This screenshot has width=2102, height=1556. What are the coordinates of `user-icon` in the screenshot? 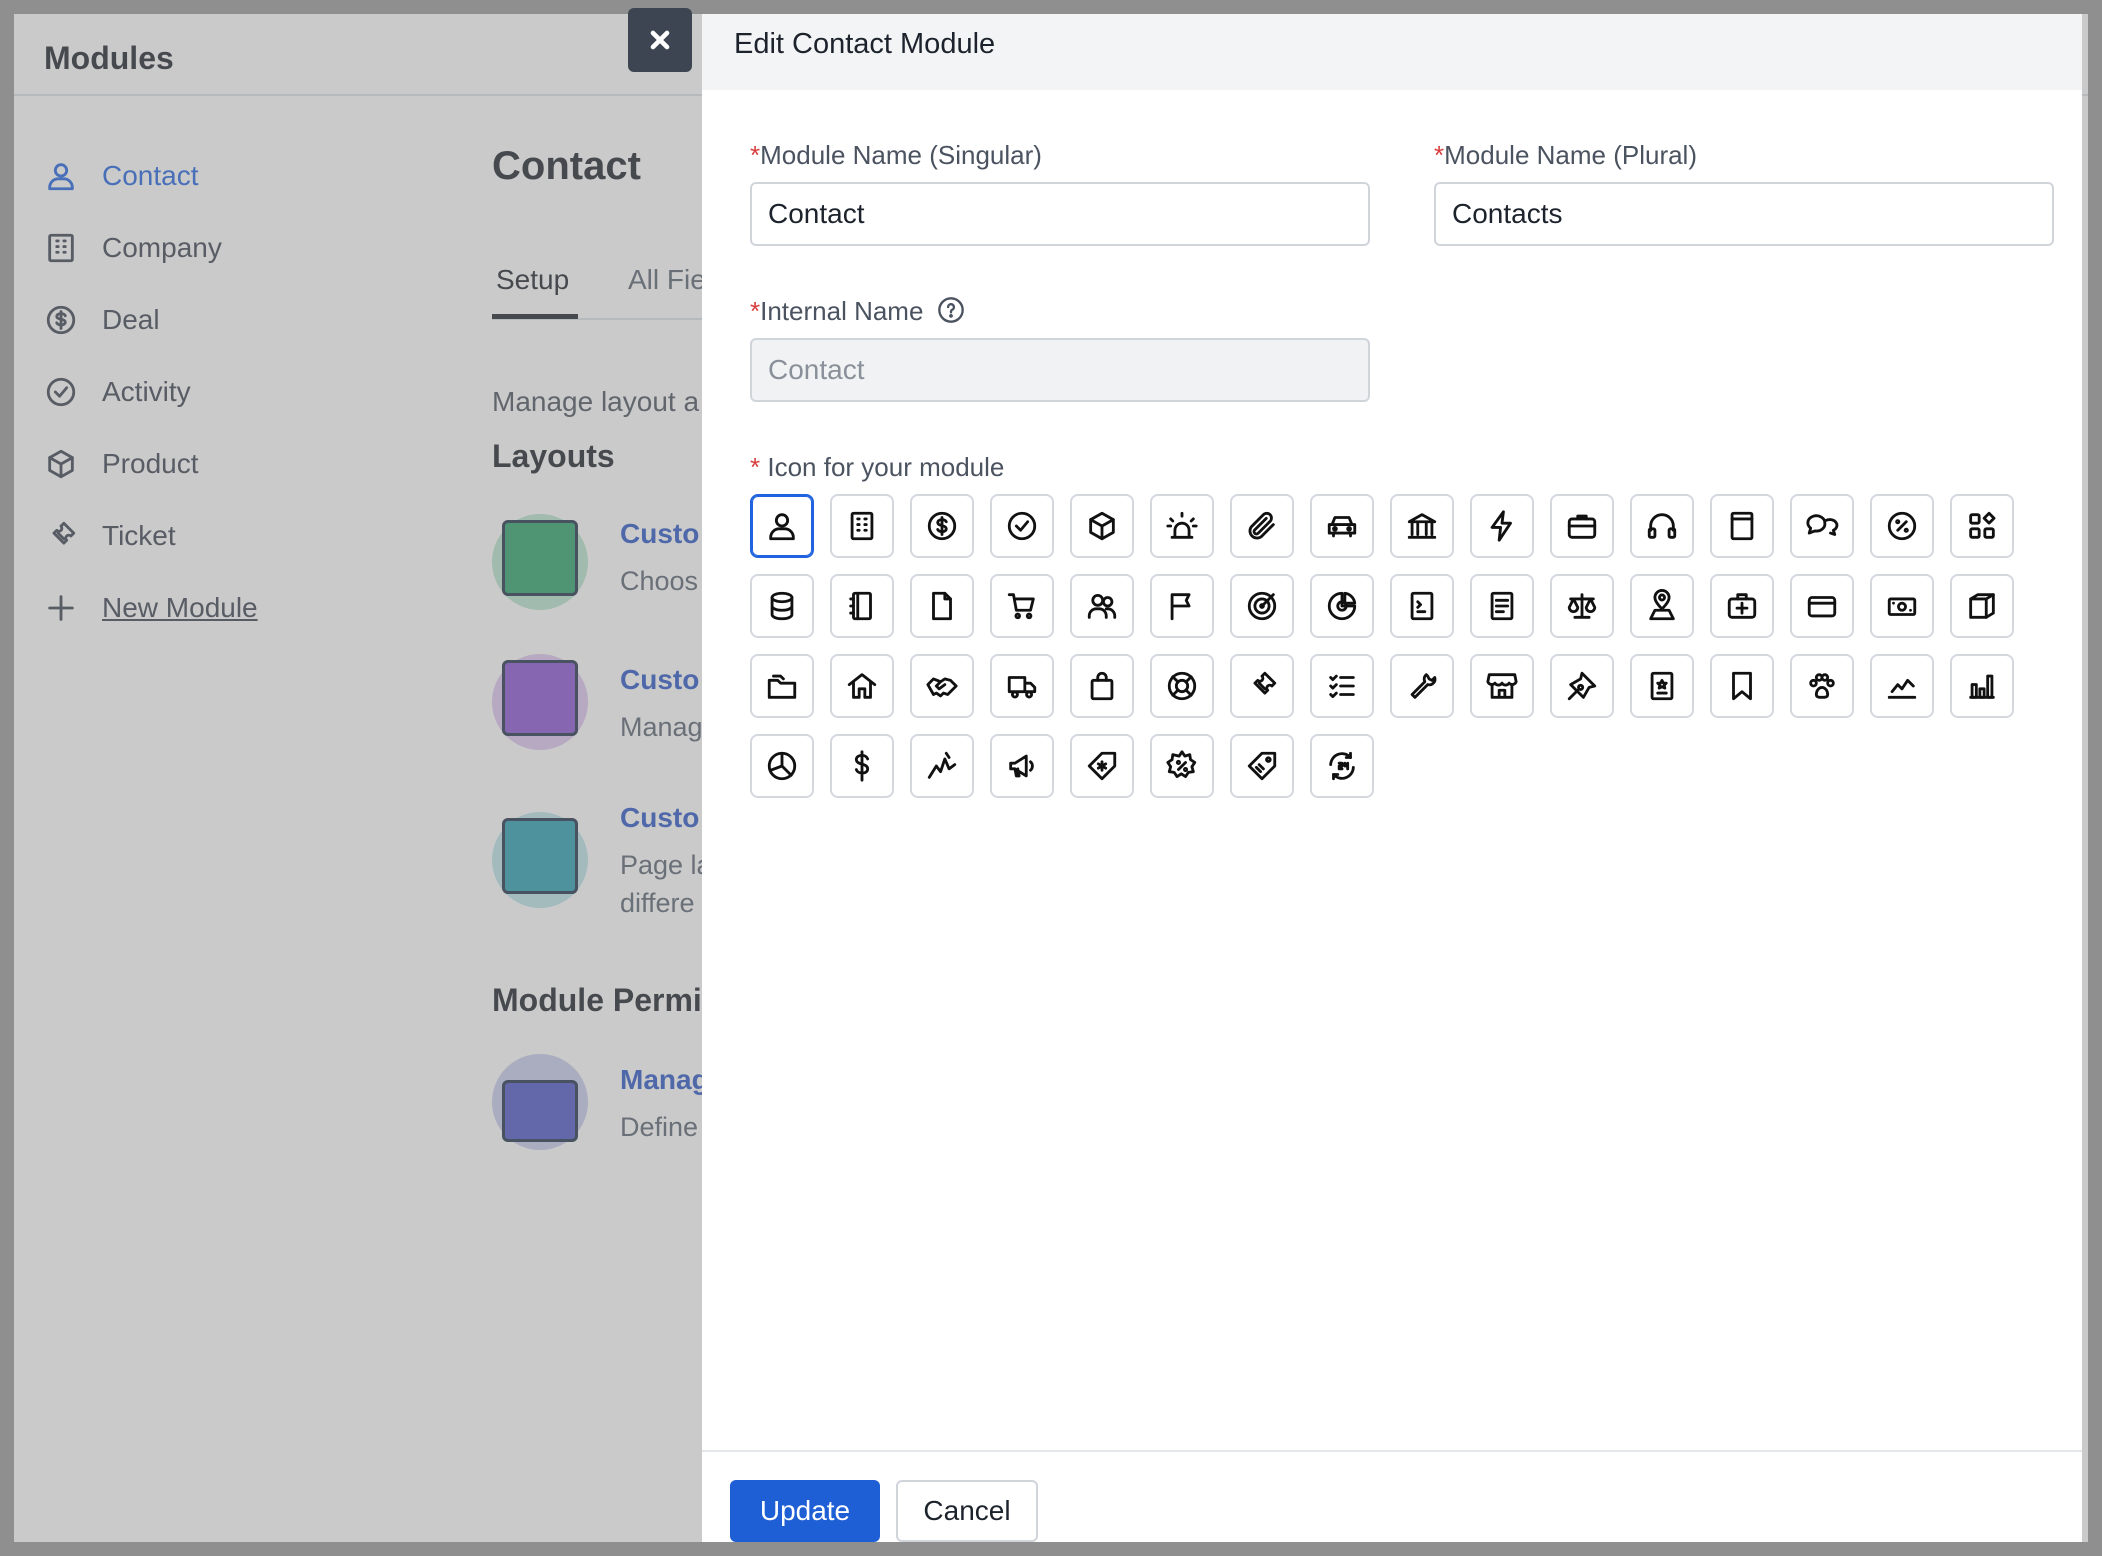 It's located at (782, 527).